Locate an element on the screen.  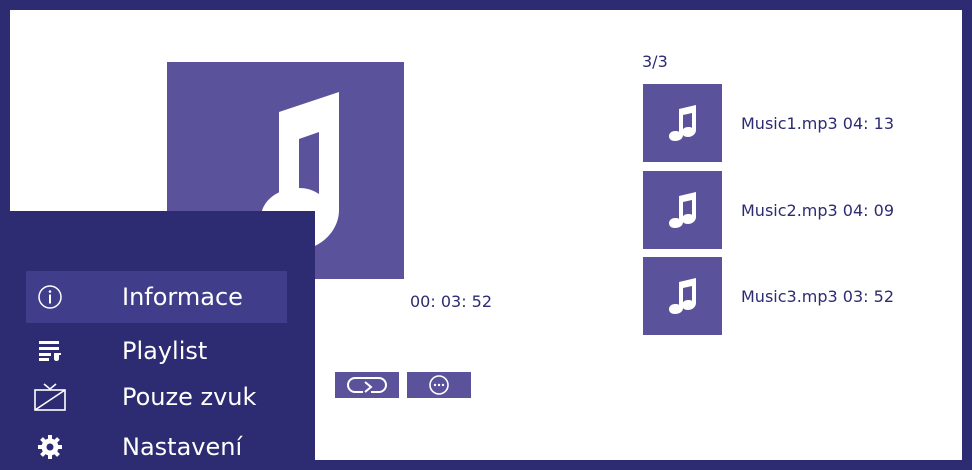
elapsed-time: 00: 03: 52 is located at coordinates (451, 301).